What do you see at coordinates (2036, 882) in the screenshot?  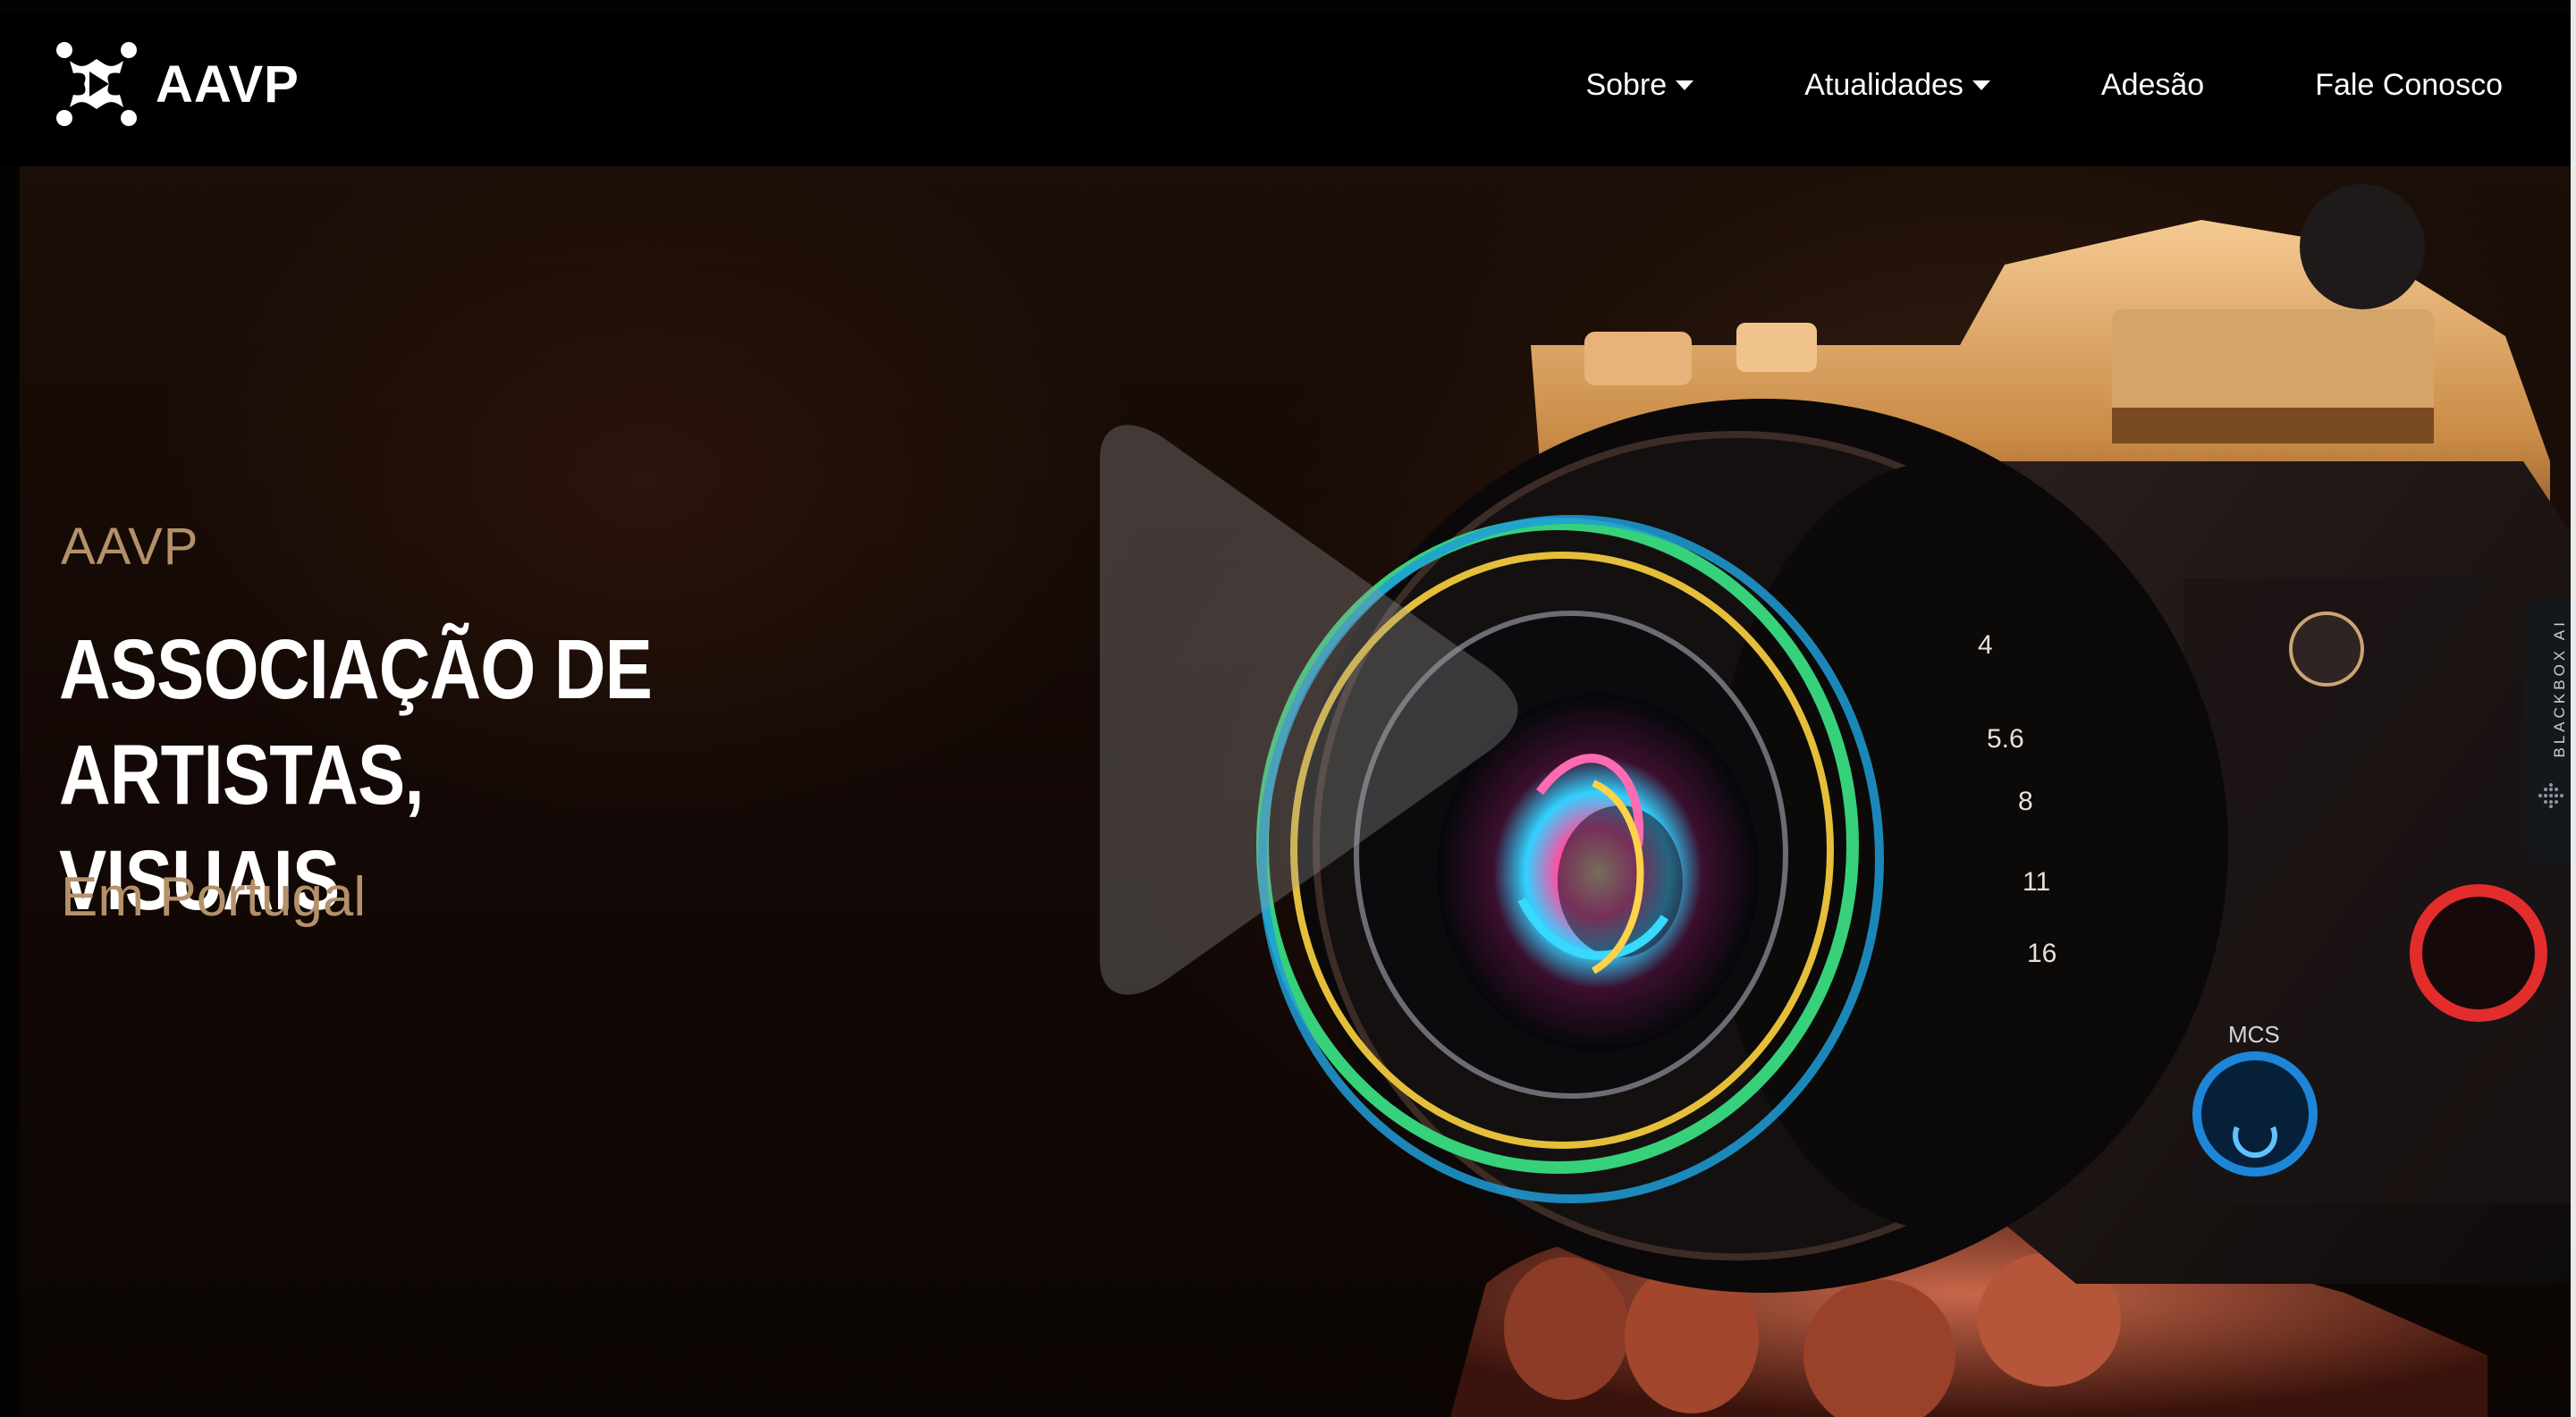 I see `lens-mark-11: 11` at bounding box center [2036, 882].